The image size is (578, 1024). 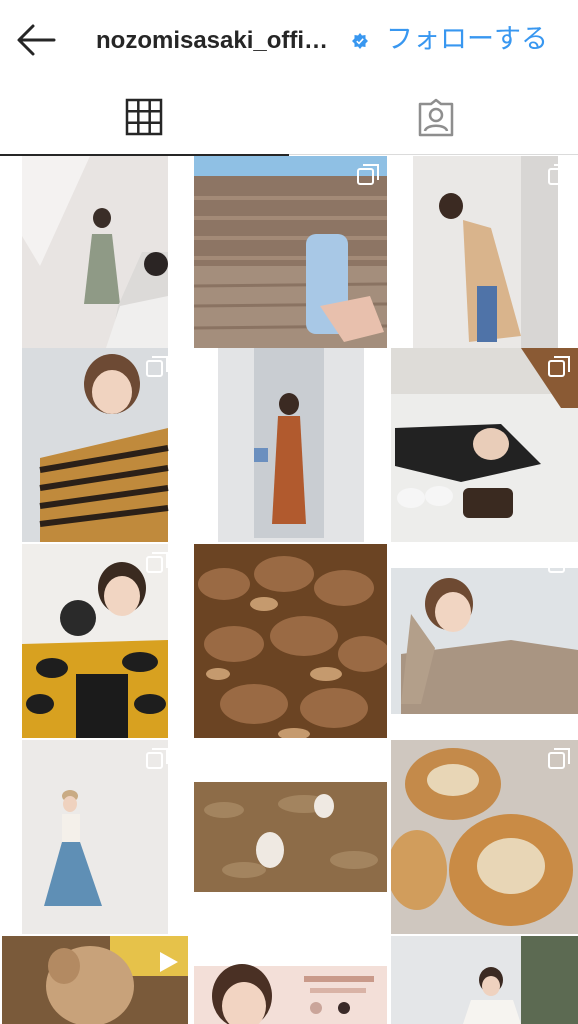 I want to click on follow-button: フォローする, so click(x=467, y=40).